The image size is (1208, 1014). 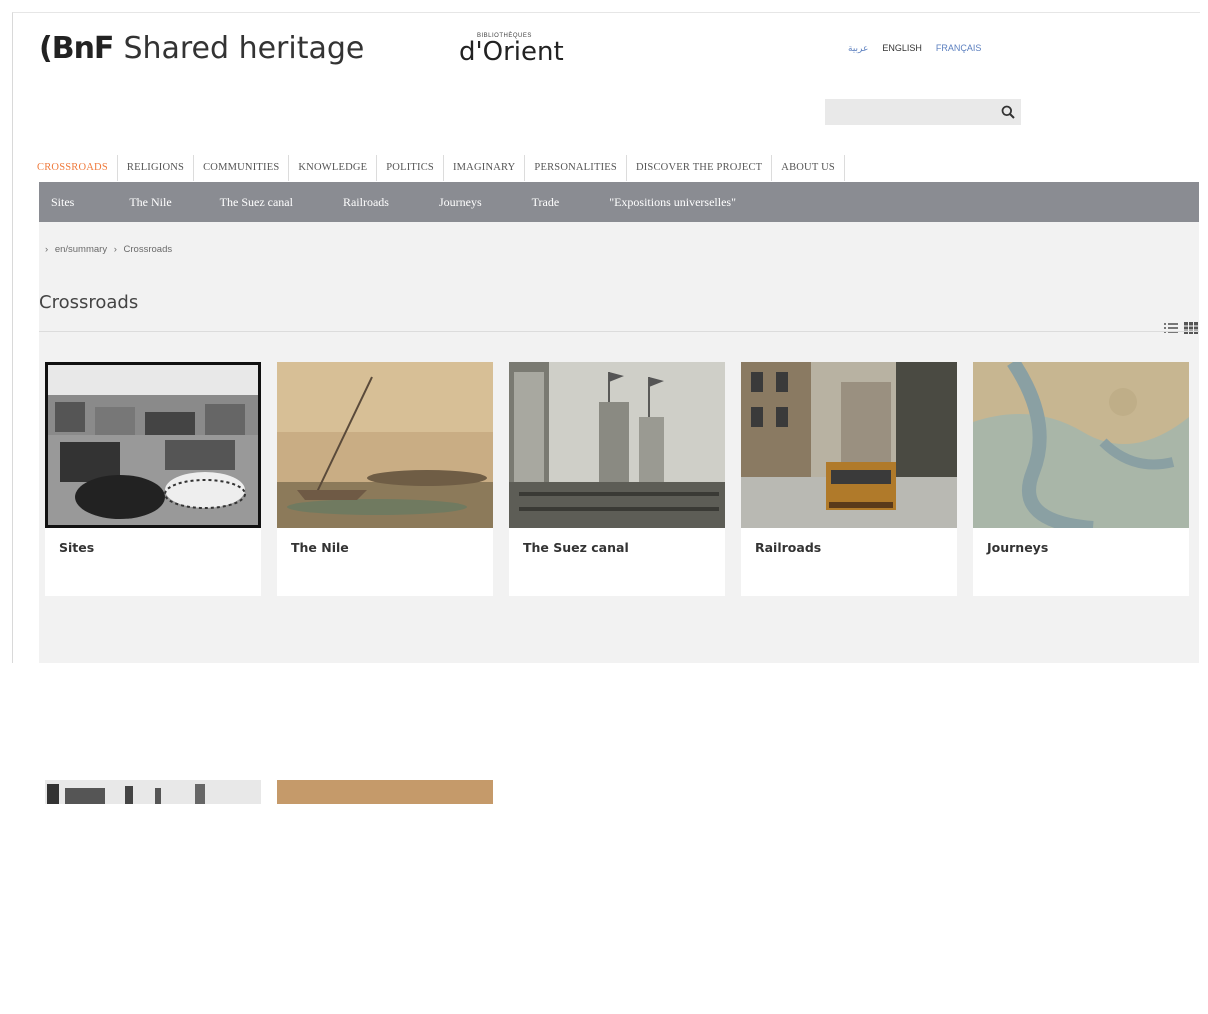 What do you see at coordinates (153, 897) in the screenshot?
I see `card-partial-row2-first` at bounding box center [153, 897].